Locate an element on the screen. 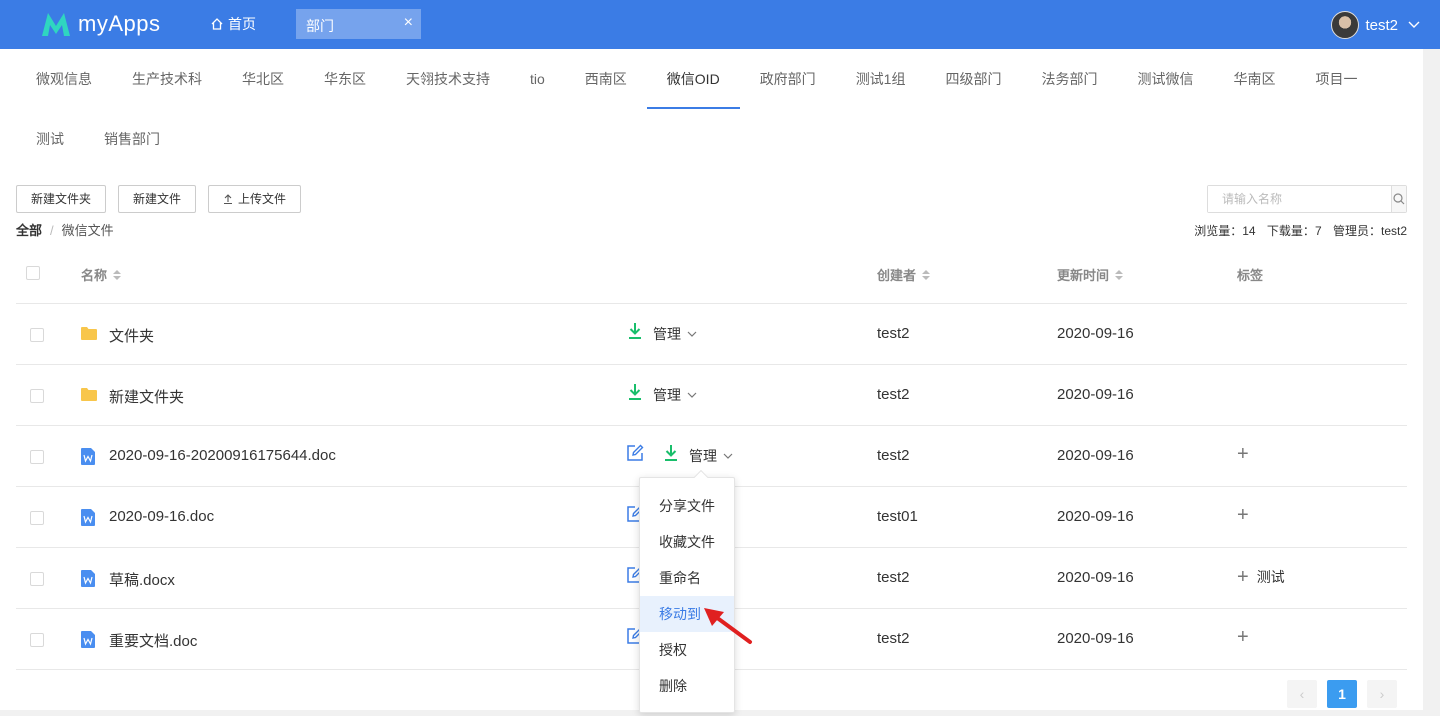 The image size is (1440, 716). table-row: 新建文件夹 管理 test2 2020-09-16 is located at coordinates (711, 395).